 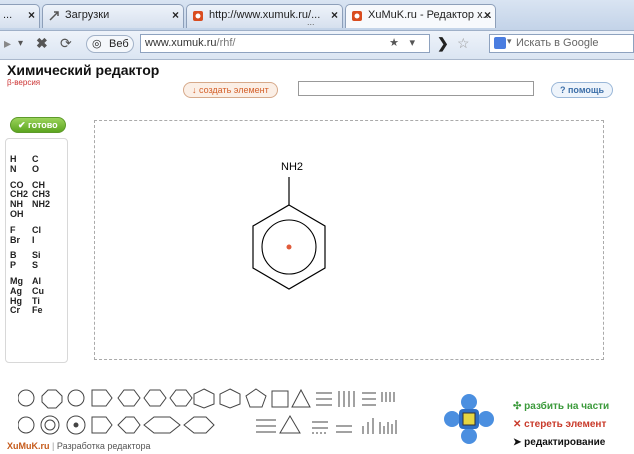 What do you see at coordinates (36, 255) in the screenshot?
I see `element-symbol: Si` at bounding box center [36, 255].